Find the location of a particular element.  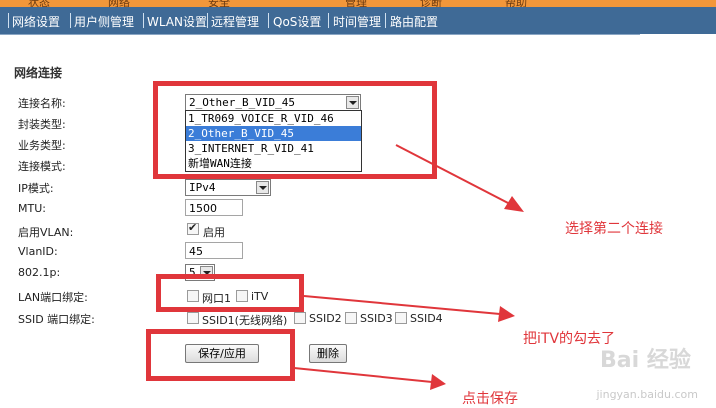

baidu-jingyan-logo: Bai 经验 is located at coordinates (645, 360).